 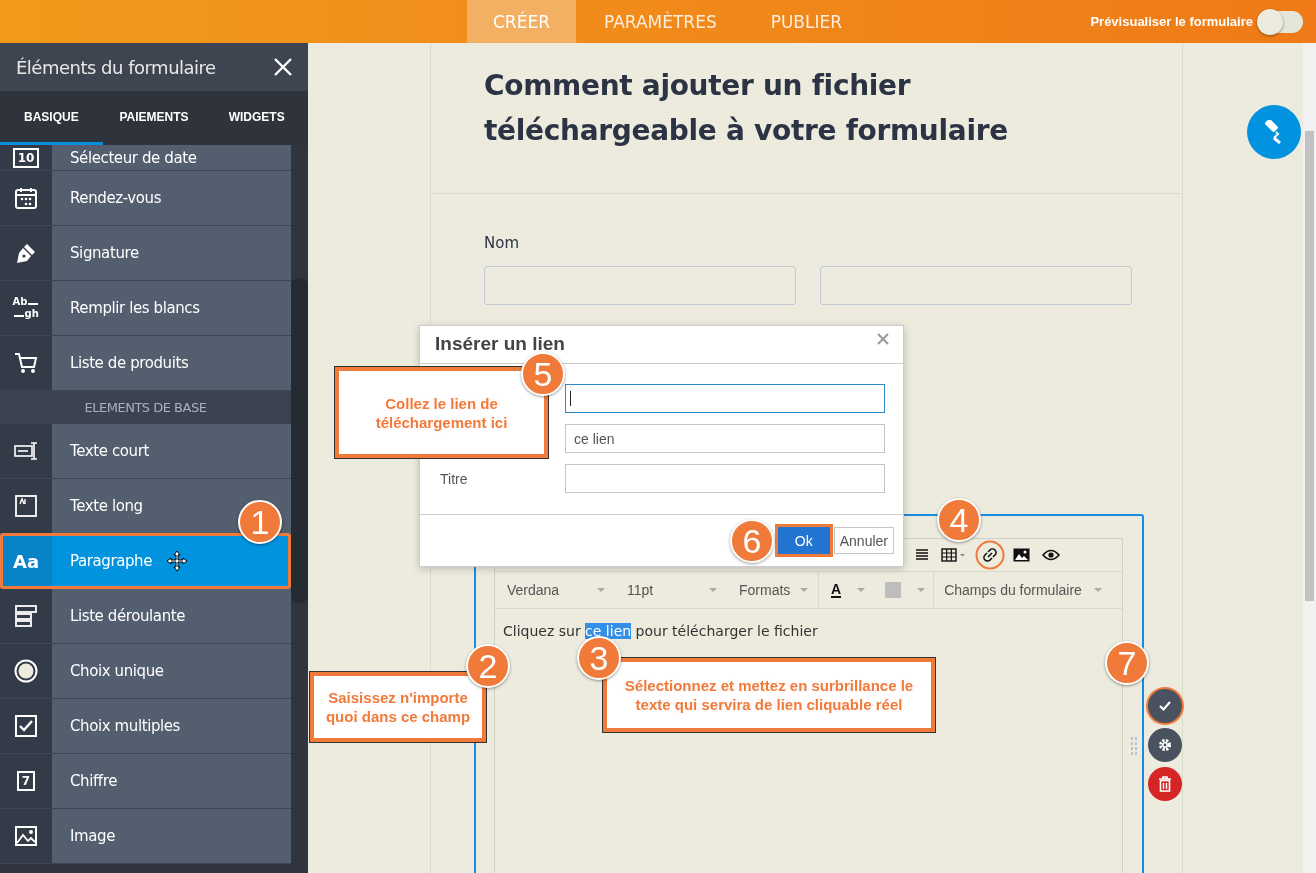 I want to click on text-input-icon, so click(x=26, y=451).